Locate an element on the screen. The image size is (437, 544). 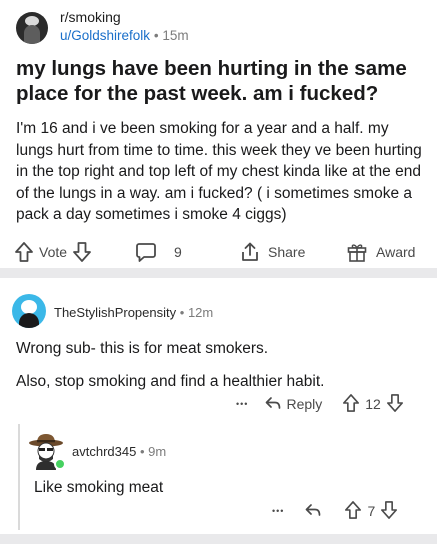
comment-time: 9m is located at coordinates (157, 451).